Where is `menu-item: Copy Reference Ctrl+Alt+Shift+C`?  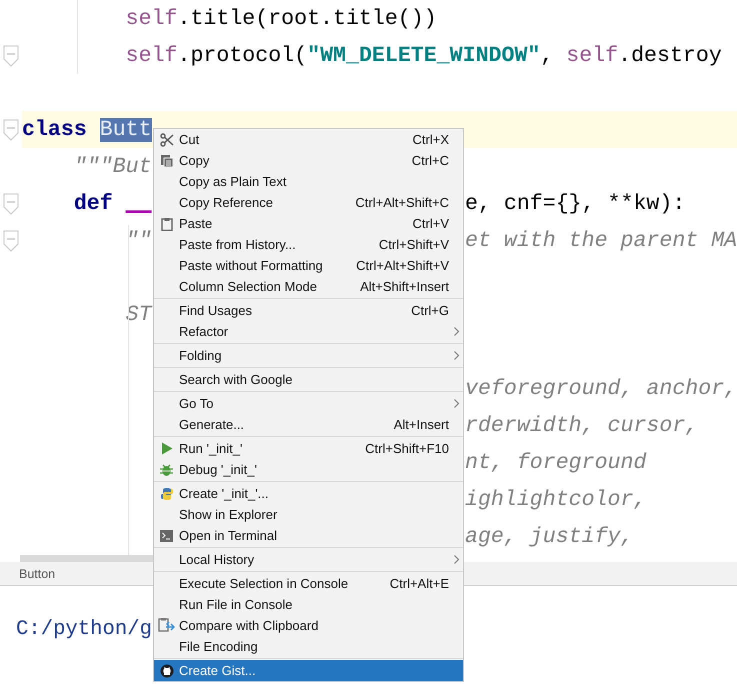 menu-item: Copy Reference Ctrl+Alt+Shift+C is located at coordinates (308, 202).